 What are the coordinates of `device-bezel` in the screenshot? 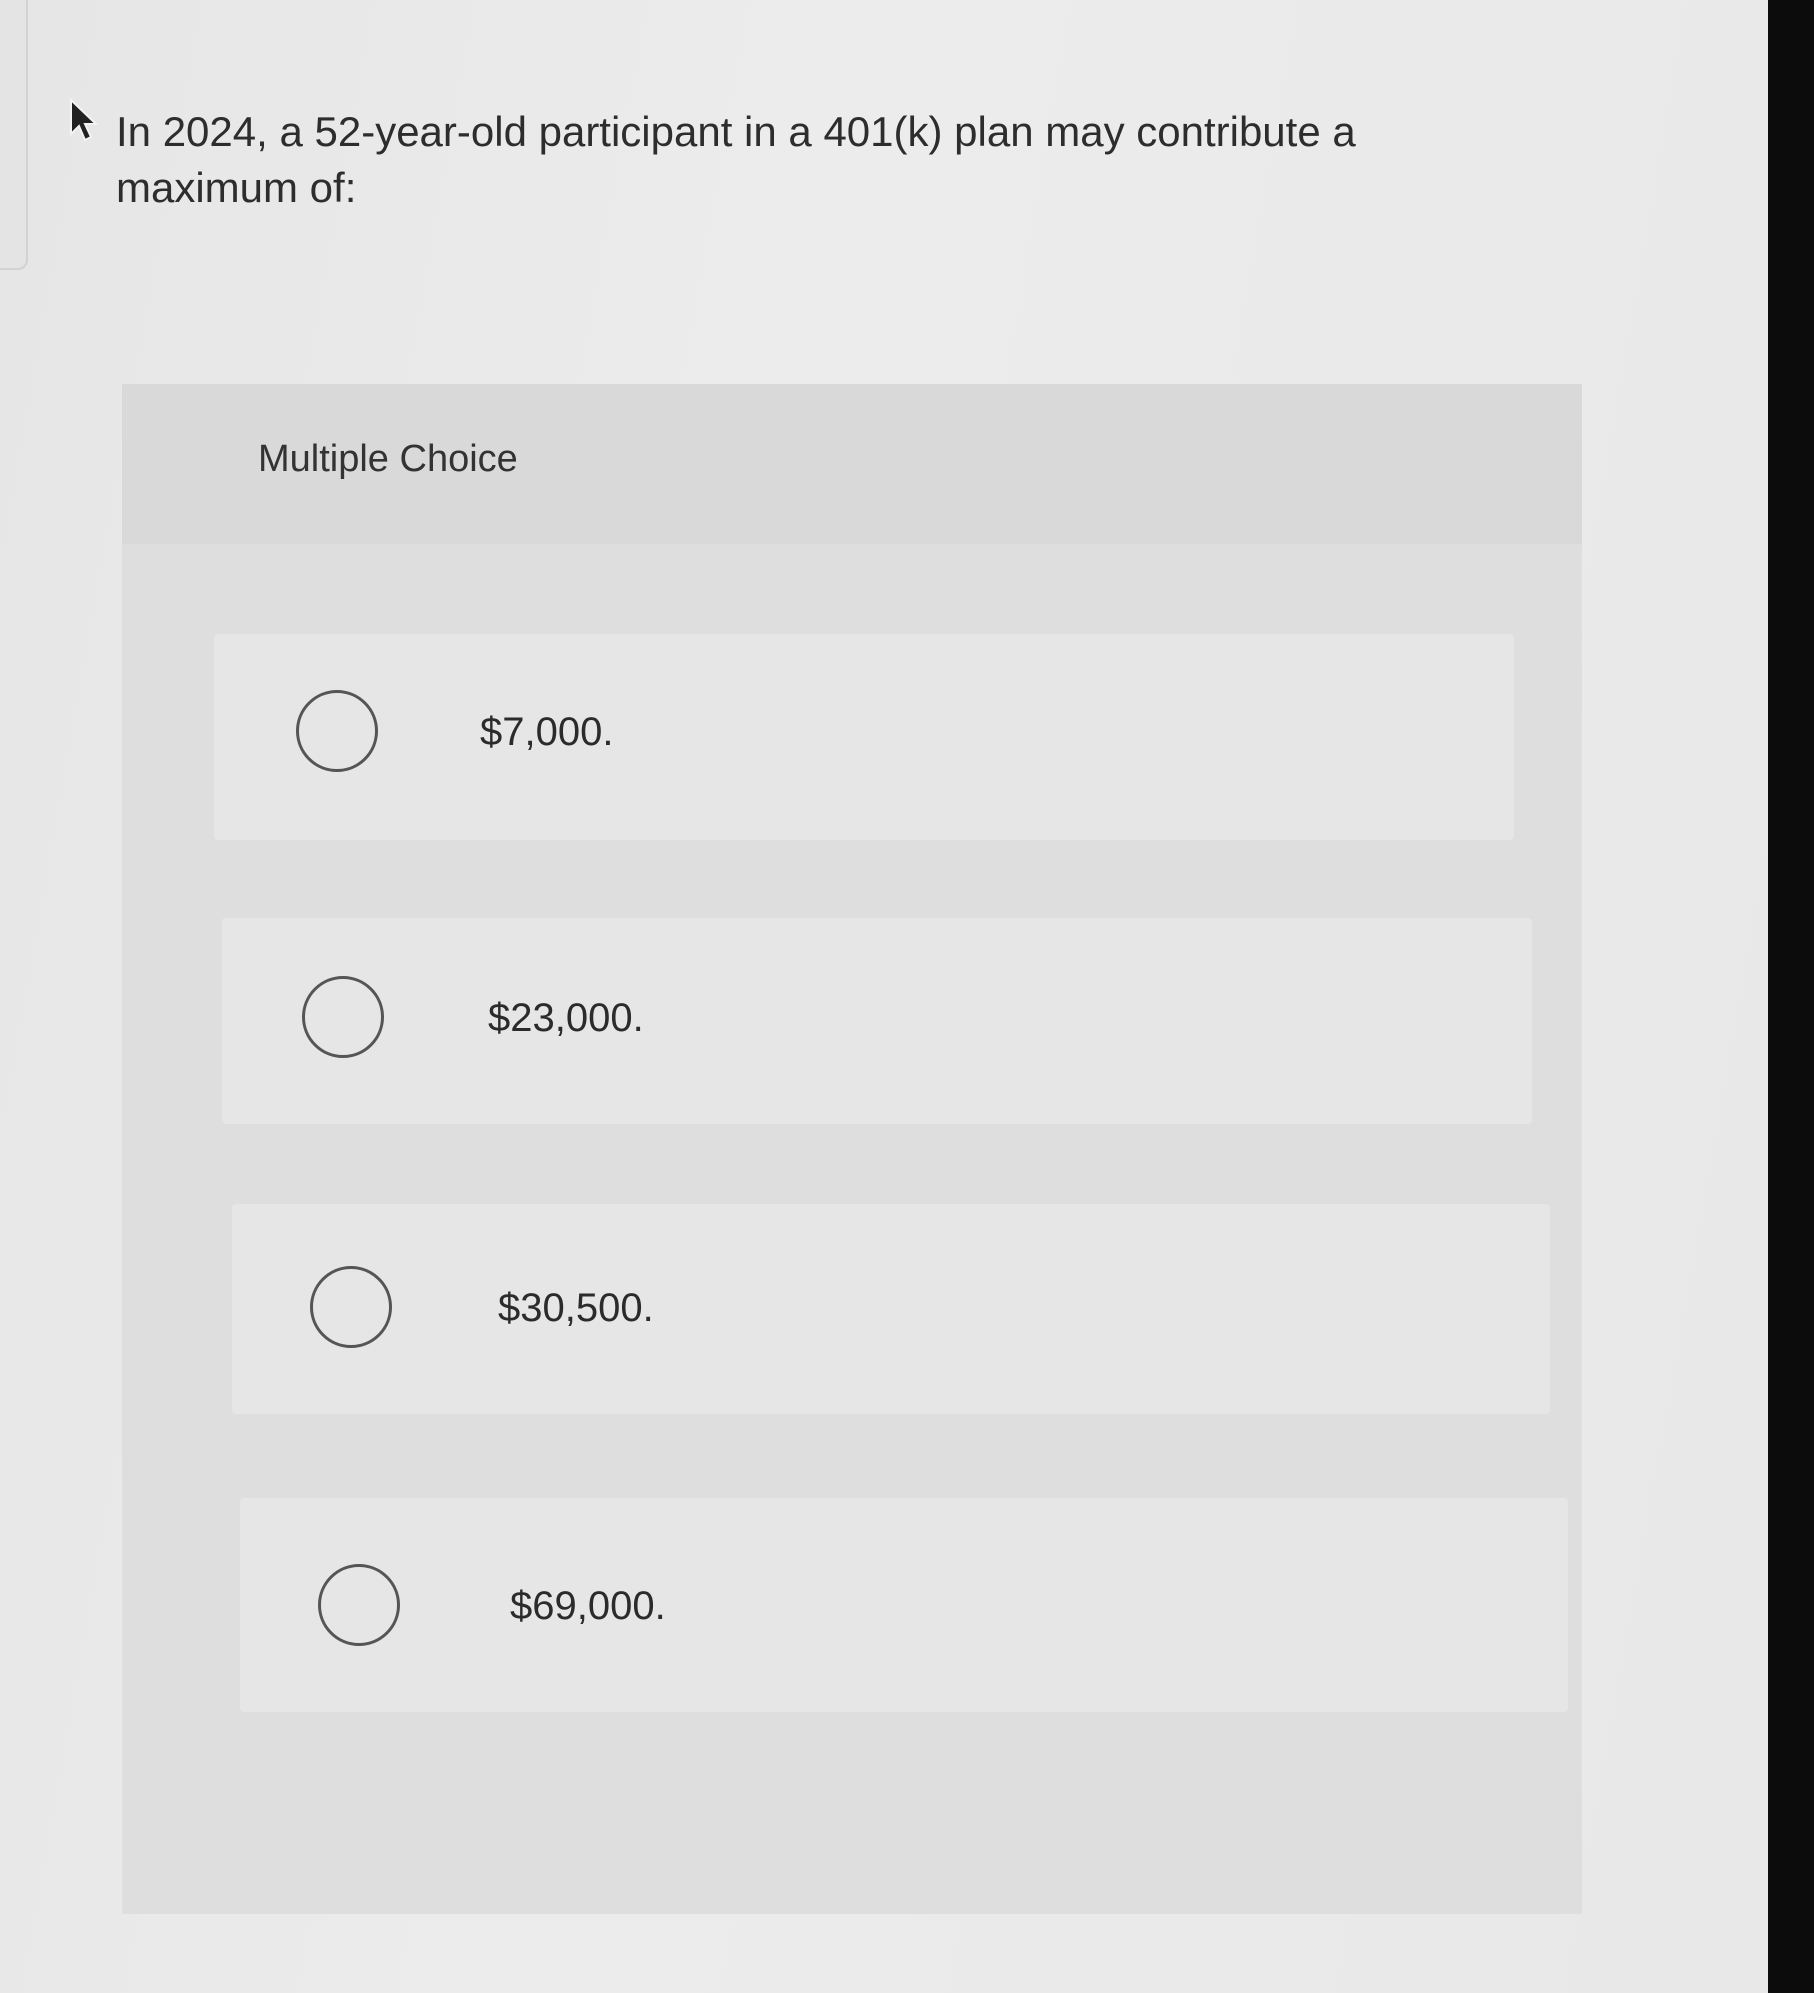 It's located at (1791, 996).